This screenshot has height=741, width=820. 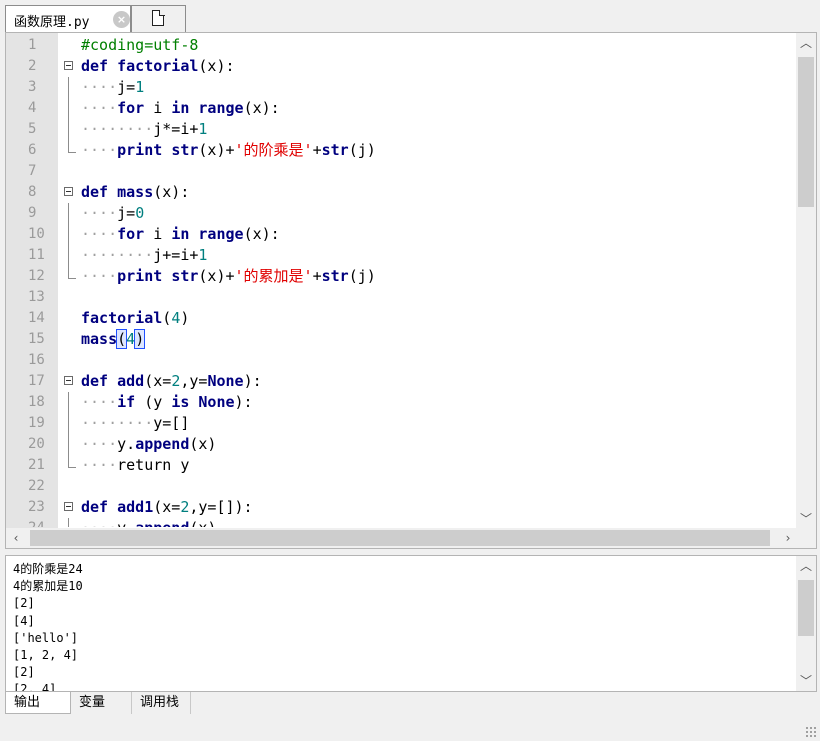 I want to click on code-line: 12 ····print str(x)+'的累加是'+str(j), so click(x=402, y=276).